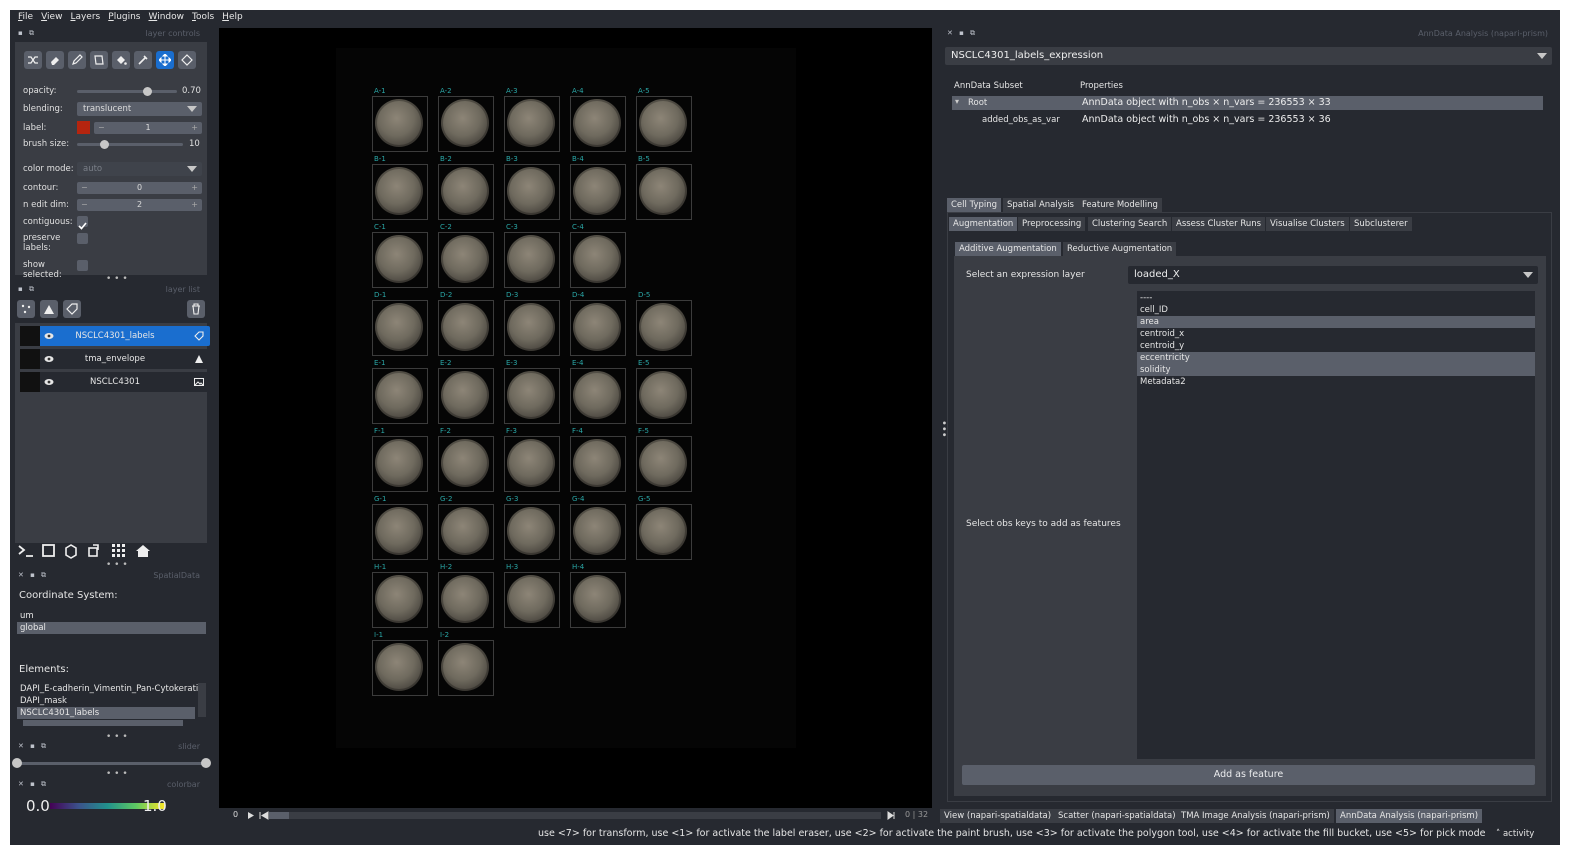 The width and height of the screenshot is (1570, 855). Describe the element at coordinates (1542, 56) in the screenshot. I see `chevron-down-icon` at that location.